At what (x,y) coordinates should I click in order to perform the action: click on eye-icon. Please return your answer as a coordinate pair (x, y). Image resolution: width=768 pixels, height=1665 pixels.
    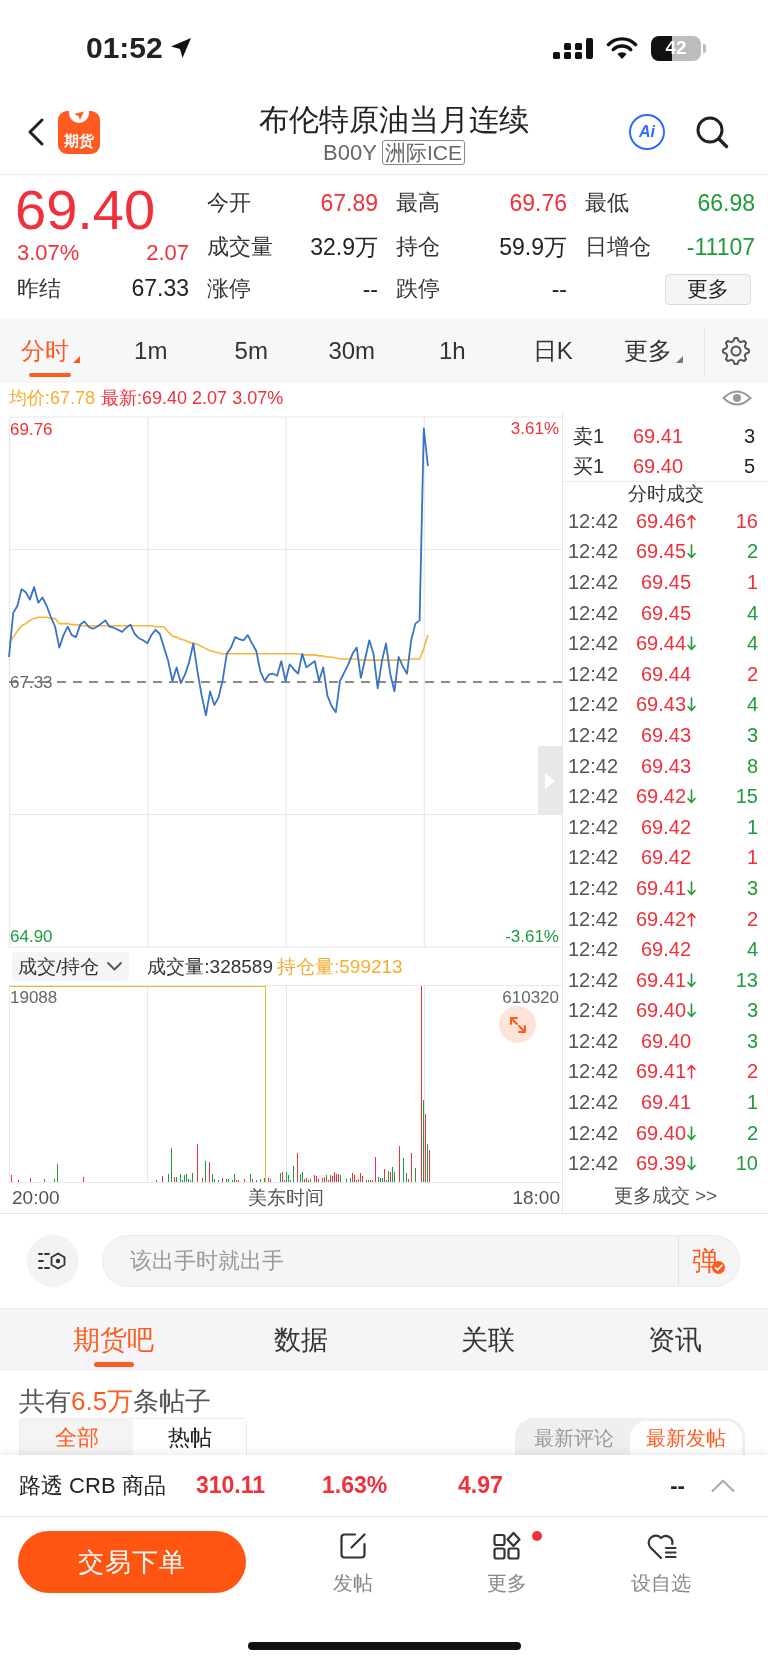
    Looking at the image, I should click on (737, 397).